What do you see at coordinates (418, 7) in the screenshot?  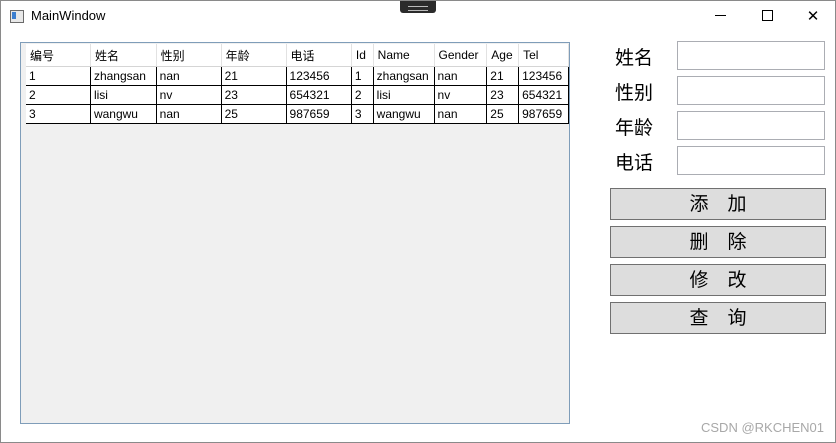 I see `drag-grip` at bounding box center [418, 7].